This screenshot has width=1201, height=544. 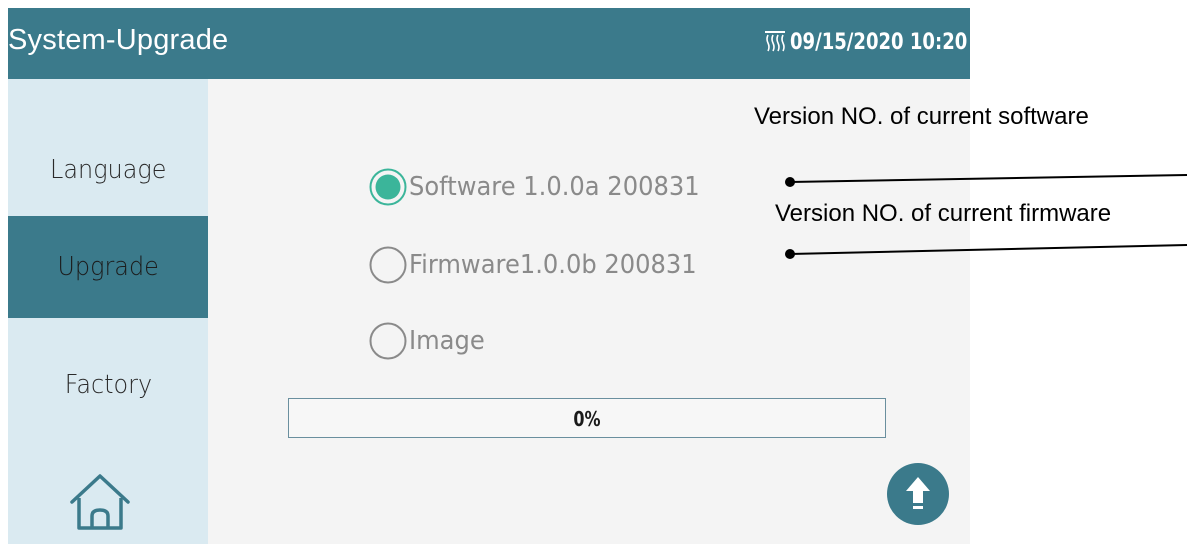 I want to click on annotation-lines, so click(x=986, y=216).